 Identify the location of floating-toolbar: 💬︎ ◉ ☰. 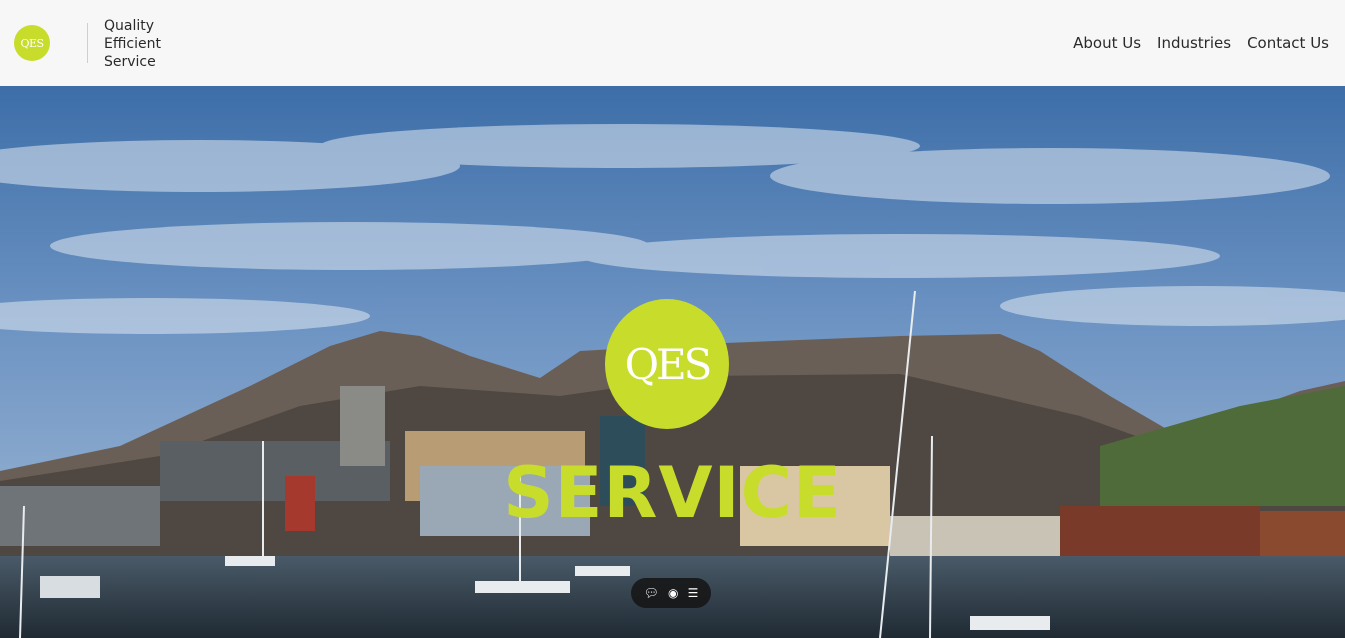
(671, 593).